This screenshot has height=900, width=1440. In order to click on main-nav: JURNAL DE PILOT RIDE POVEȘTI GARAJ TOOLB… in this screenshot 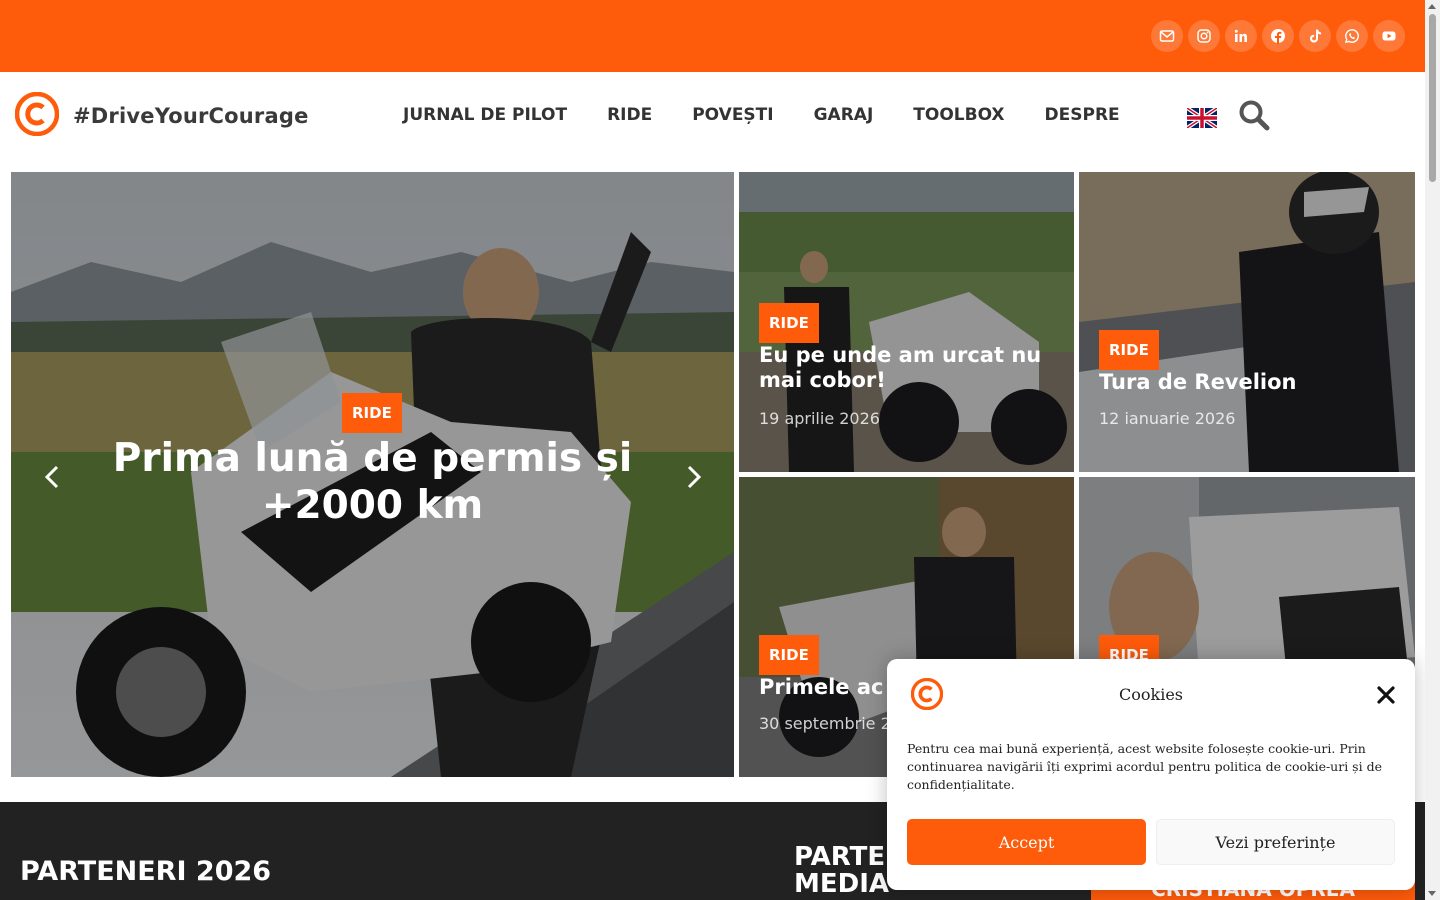, I will do `click(761, 115)`.